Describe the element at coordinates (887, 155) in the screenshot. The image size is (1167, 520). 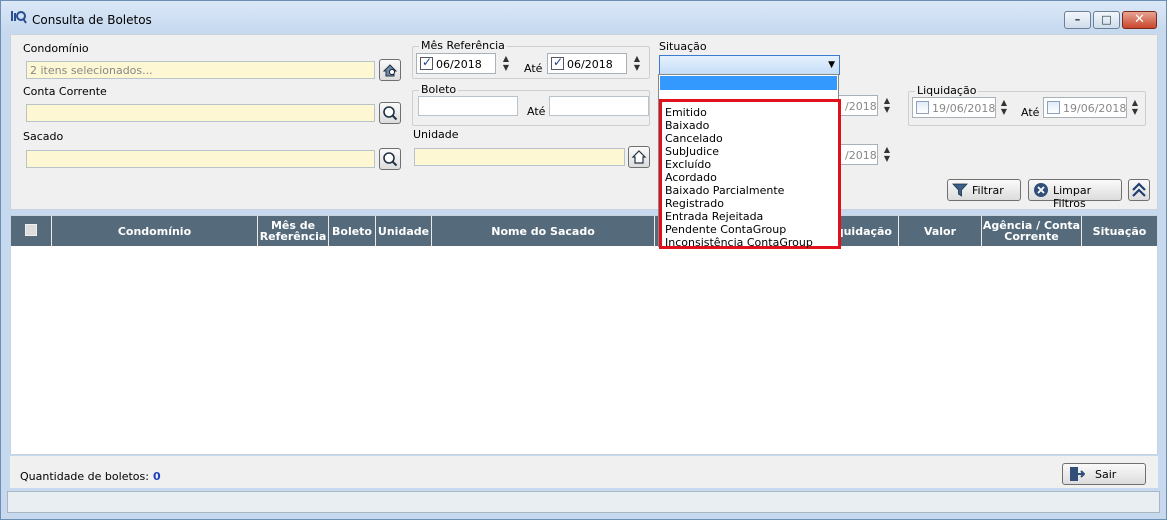
I see `emissao-to-spinner: ▲ ▼` at that location.